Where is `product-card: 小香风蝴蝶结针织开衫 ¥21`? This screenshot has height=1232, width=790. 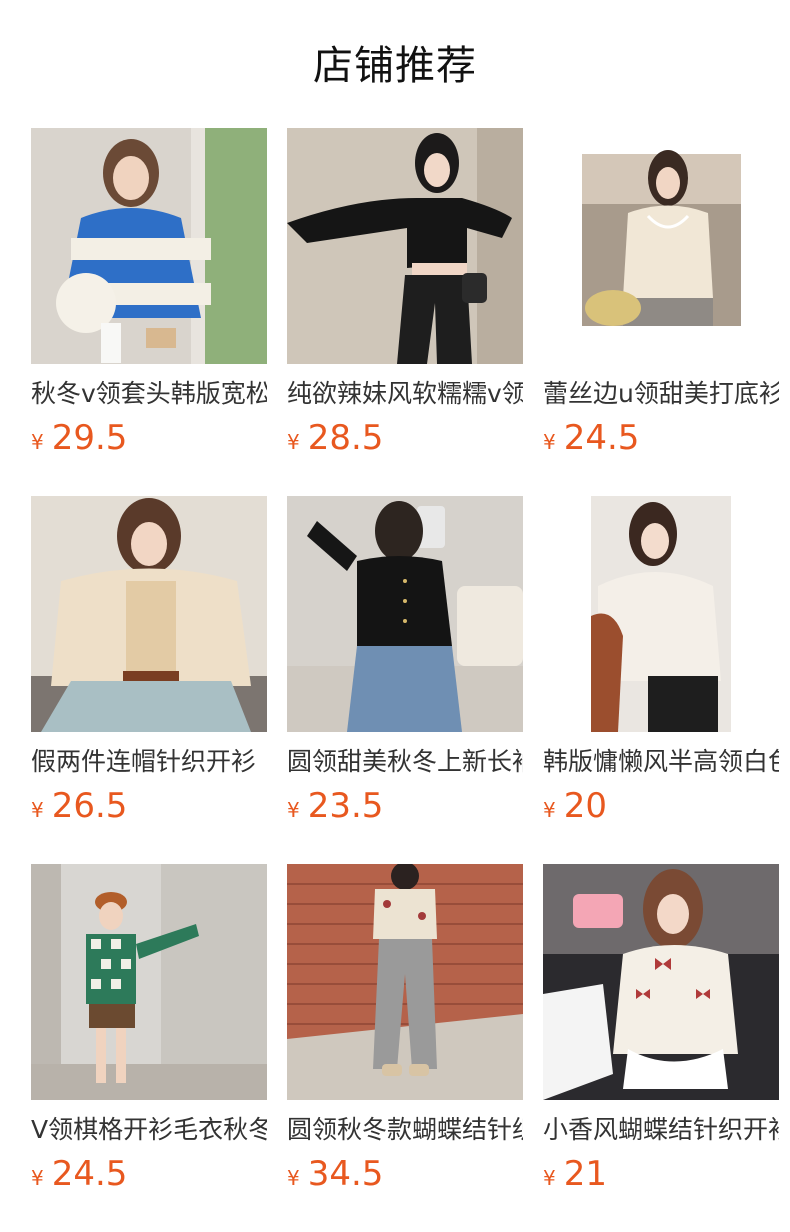
product-card: 小香风蝴蝶结针织开衫 ¥21 is located at coordinates (666, 1031).